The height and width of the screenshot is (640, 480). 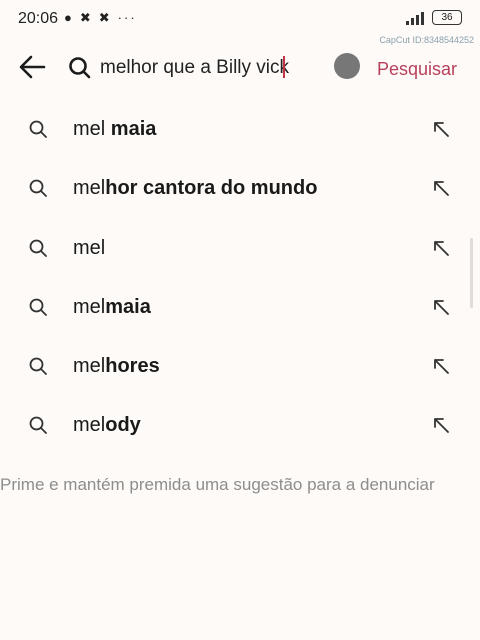 What do you see at coordinates (85, 17) in the screenshot?
I see `capcut-icon: ✖` at bounding box center [85, 17].